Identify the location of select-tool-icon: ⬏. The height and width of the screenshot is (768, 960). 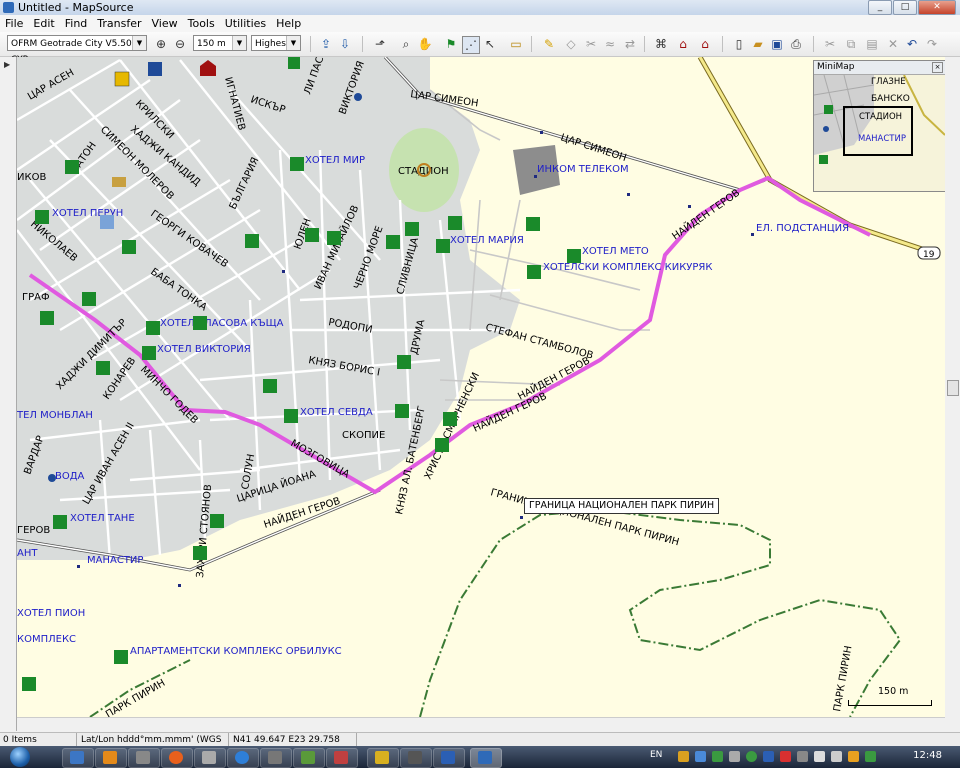
(380, 44).